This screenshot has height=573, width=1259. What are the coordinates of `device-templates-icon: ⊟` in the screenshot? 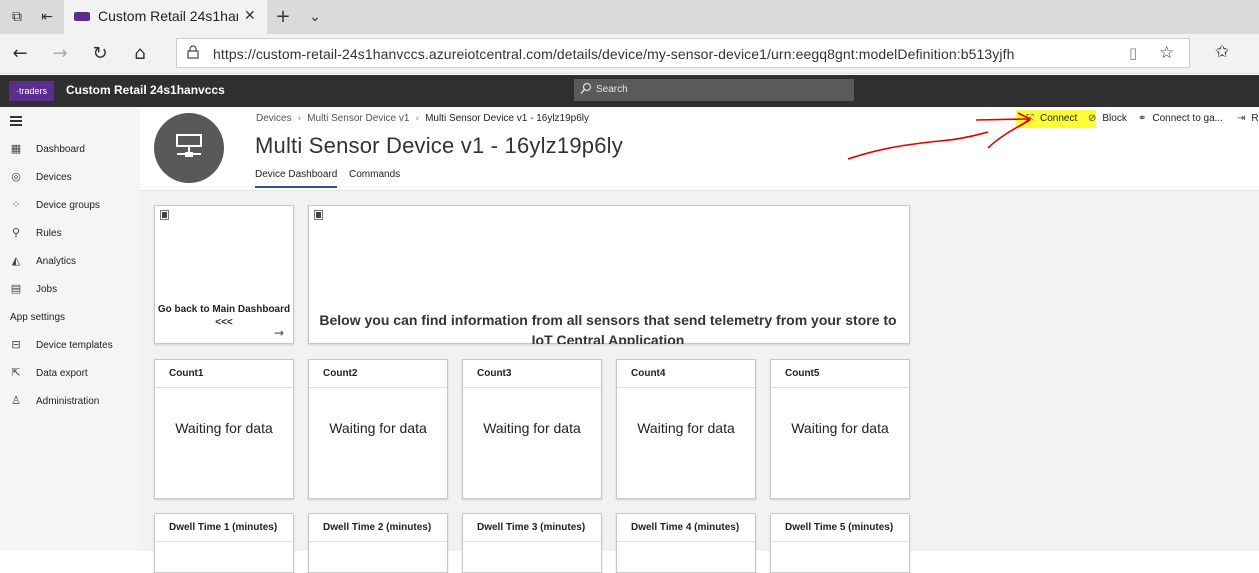 It's located at (16, 344).